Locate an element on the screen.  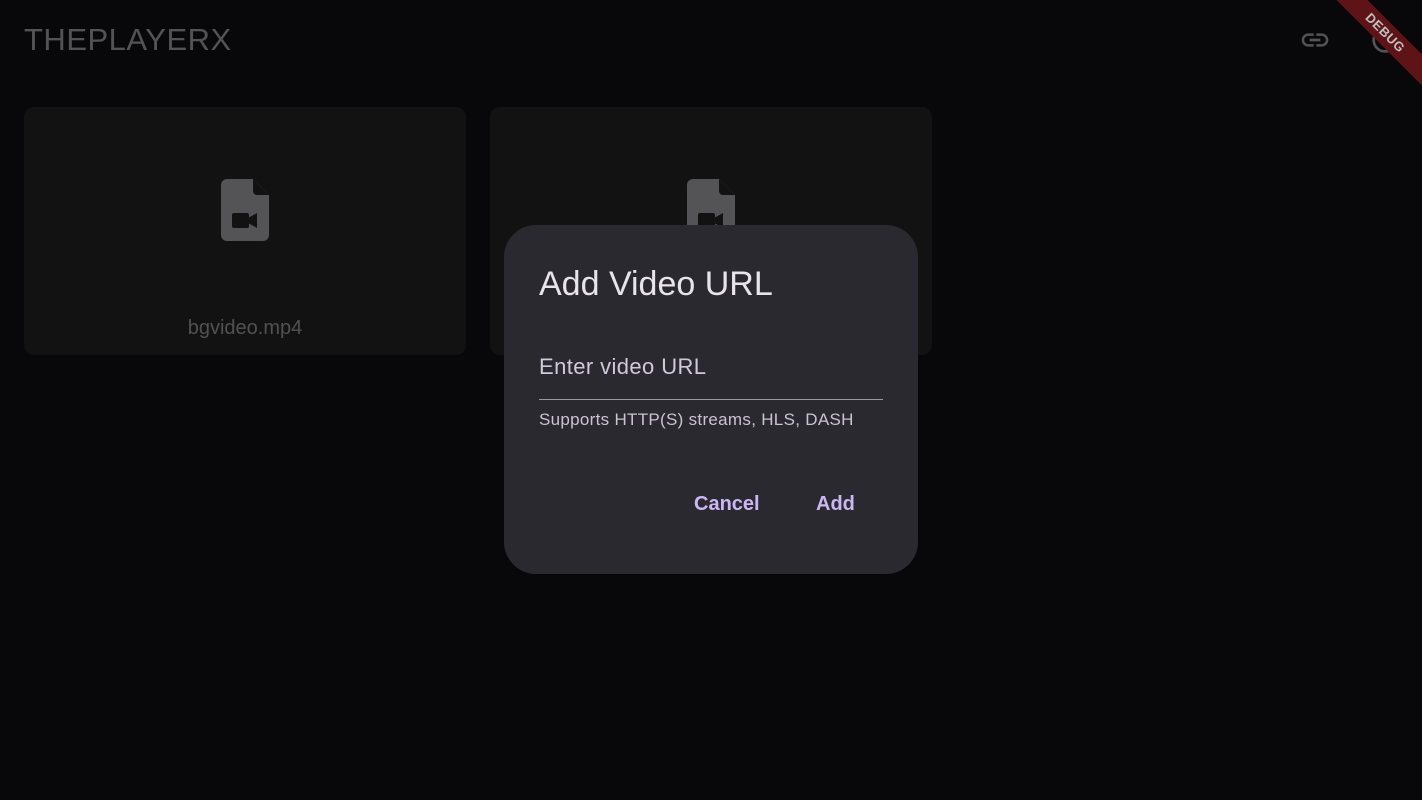
url-helper-text: Supports HTTP(S) streams, HLS, DASH is located at coordinates (696, 419).